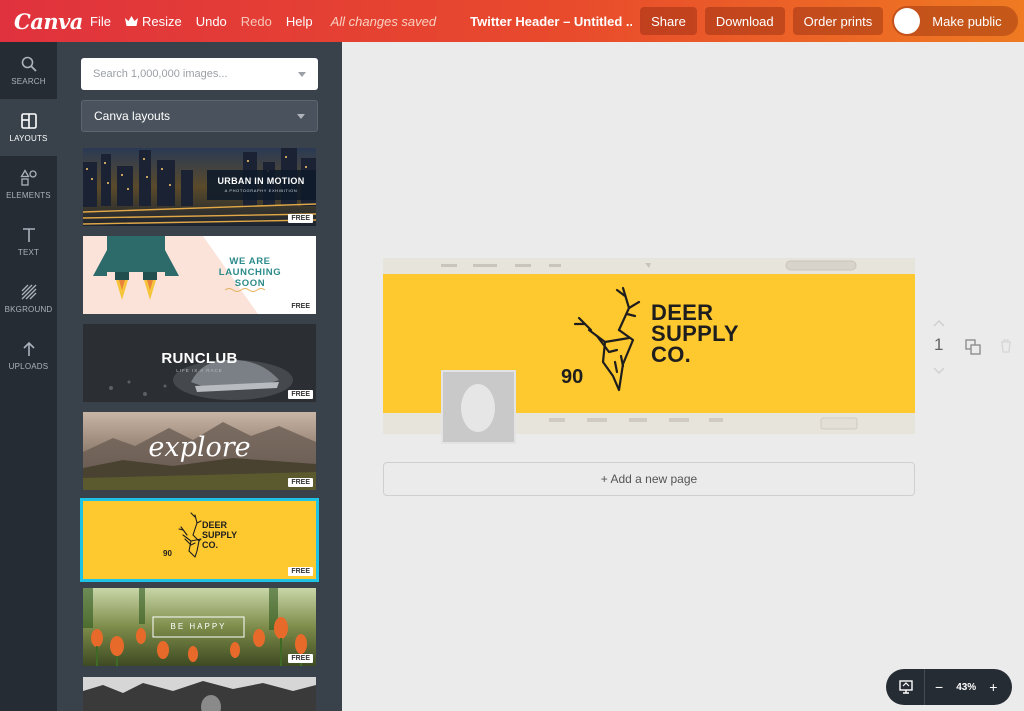 Image resolution: width=1024 pixels, height=711 pixels. I want to click on thumb-title: explore, so click(199, 447).